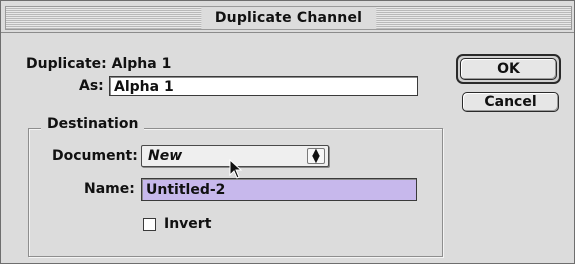  Describe the element at coordinates (287, 32) in the screenshot. I see `title-divider` at that location.